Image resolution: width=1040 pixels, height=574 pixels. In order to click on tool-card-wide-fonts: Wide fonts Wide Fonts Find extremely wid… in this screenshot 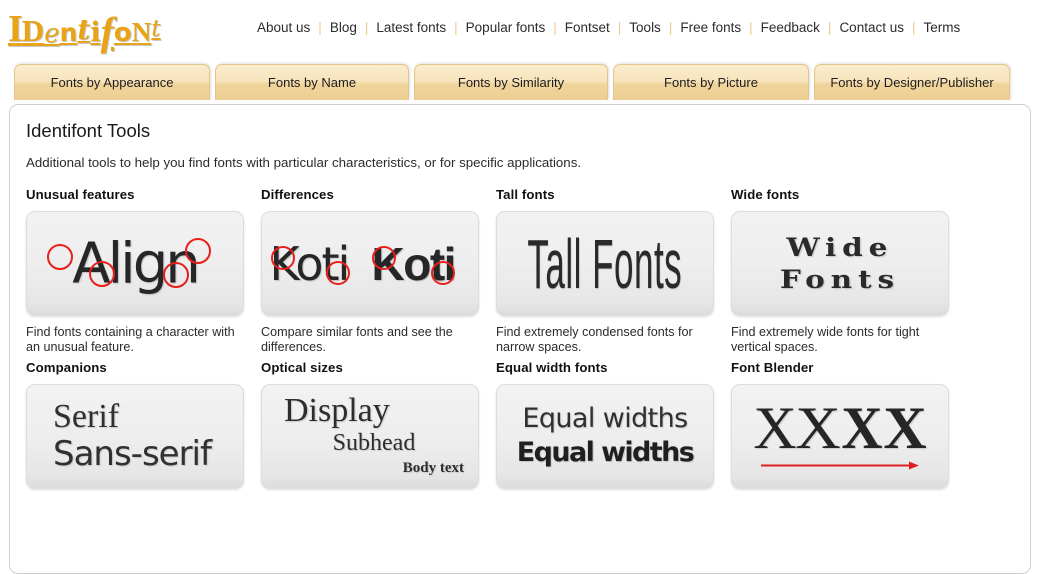, I will do `click(848, 271)`.